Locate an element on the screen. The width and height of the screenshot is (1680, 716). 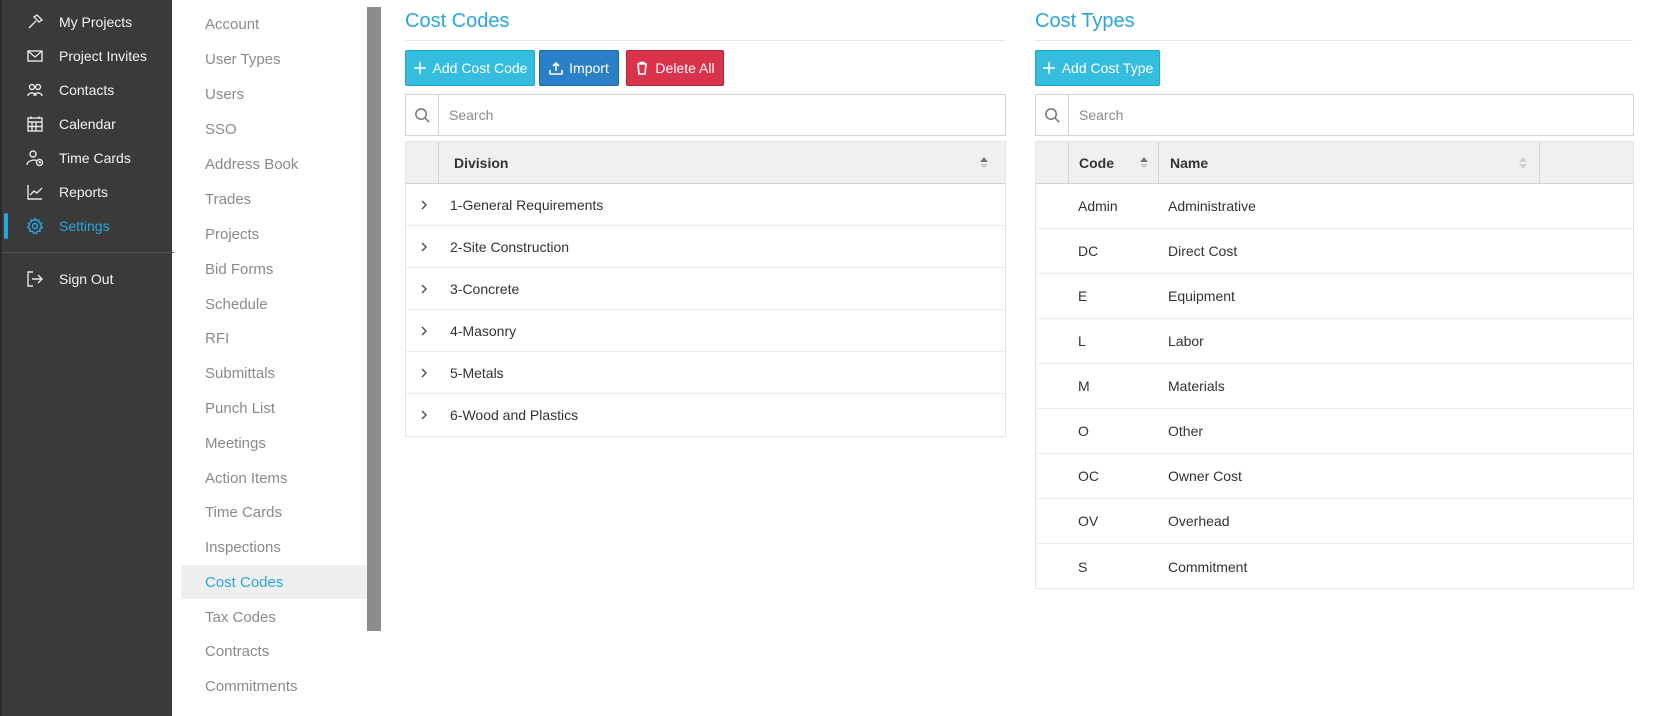
settings-item-schedule: Schedule is located at coordinates (274, 304).